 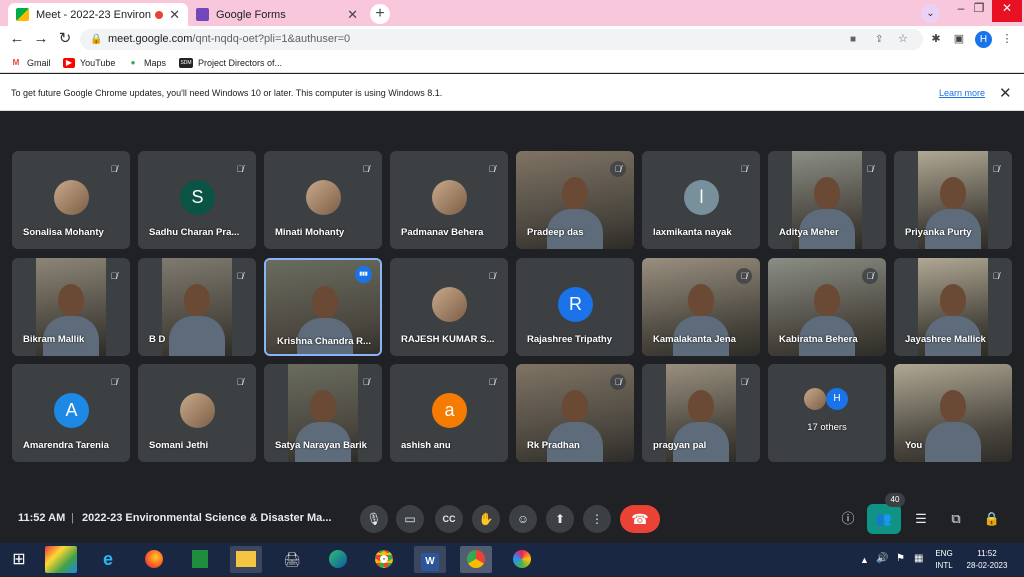 I want to click on participant-tile: Priyanka Purty 🎙̸, so click(x=953, y=200).